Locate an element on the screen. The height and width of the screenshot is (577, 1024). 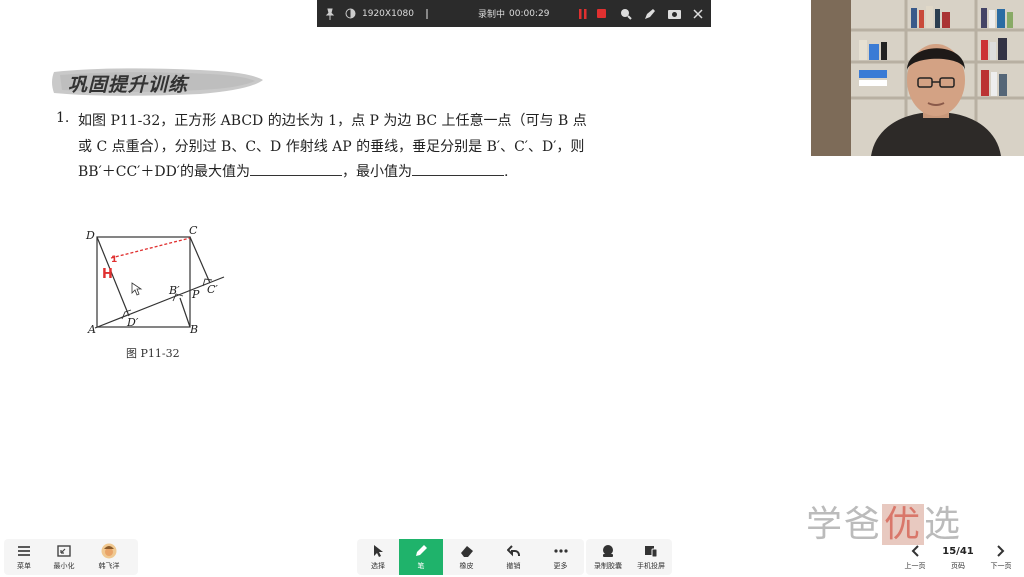
chevron-left-icon is located at coordinates (915, 551).